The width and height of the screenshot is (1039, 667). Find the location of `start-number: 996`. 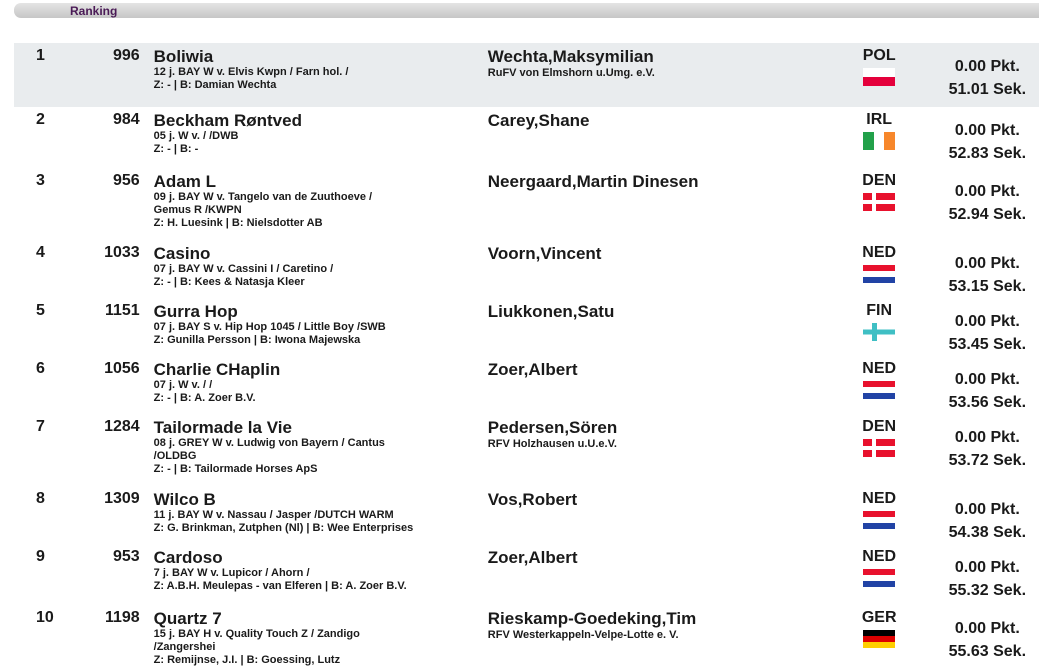

start-number: 996 is located at coordinates (115, 75).